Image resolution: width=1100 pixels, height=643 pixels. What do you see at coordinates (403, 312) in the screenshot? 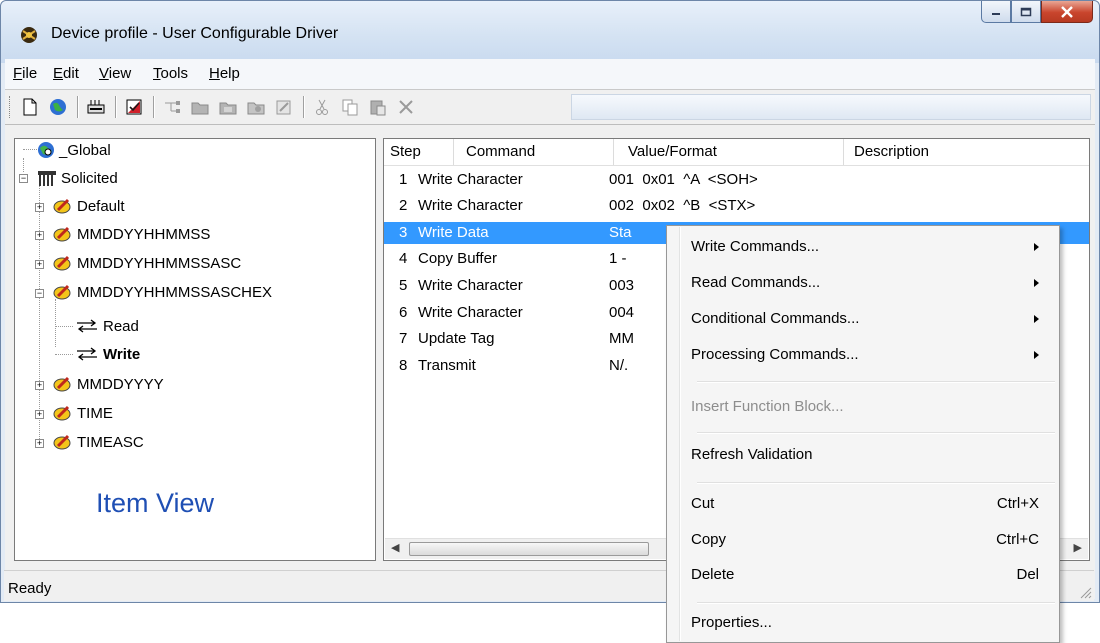
I see `step-cell: 6` at bounding box center [403, 312].